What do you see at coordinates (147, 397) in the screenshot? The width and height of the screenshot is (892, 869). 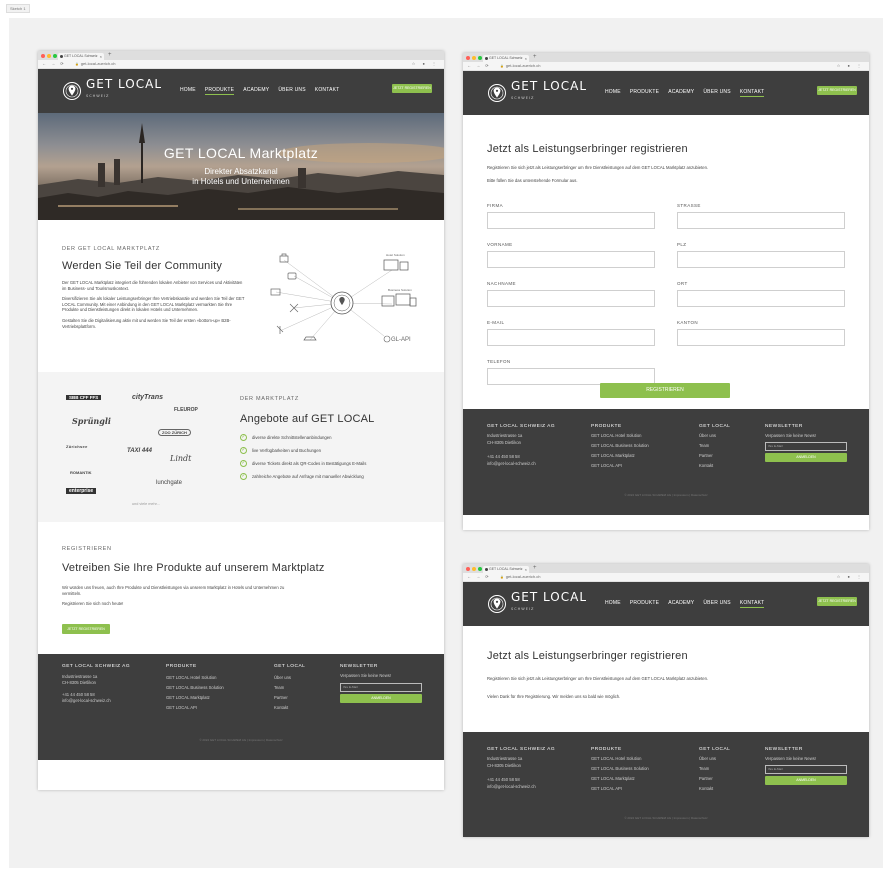 I see `partner-logo-citytrans: cityTrans` at bounding box center [147, 397].